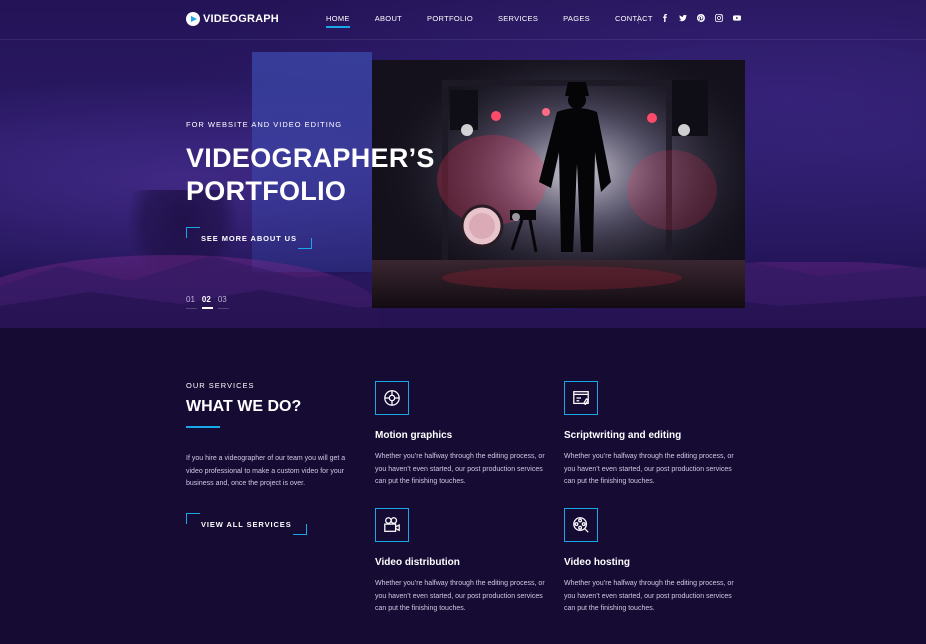  What do you see at coordinates (338, 21) in the screenshot?
I see `nav-home: HOME` at bounding box center [338, 21].